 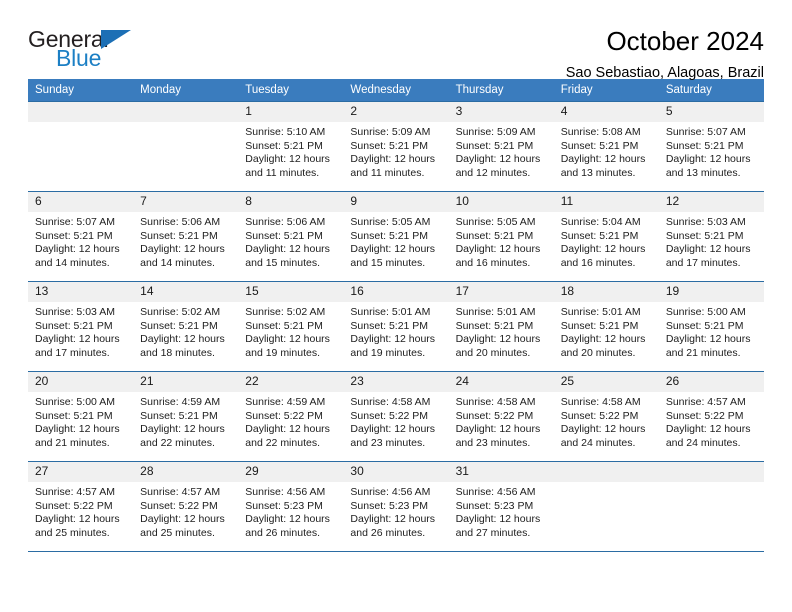 What do you see at coordinates (291, 382) in the screenshot?
I see `day-number: 22` at bounding box center [291, 382].